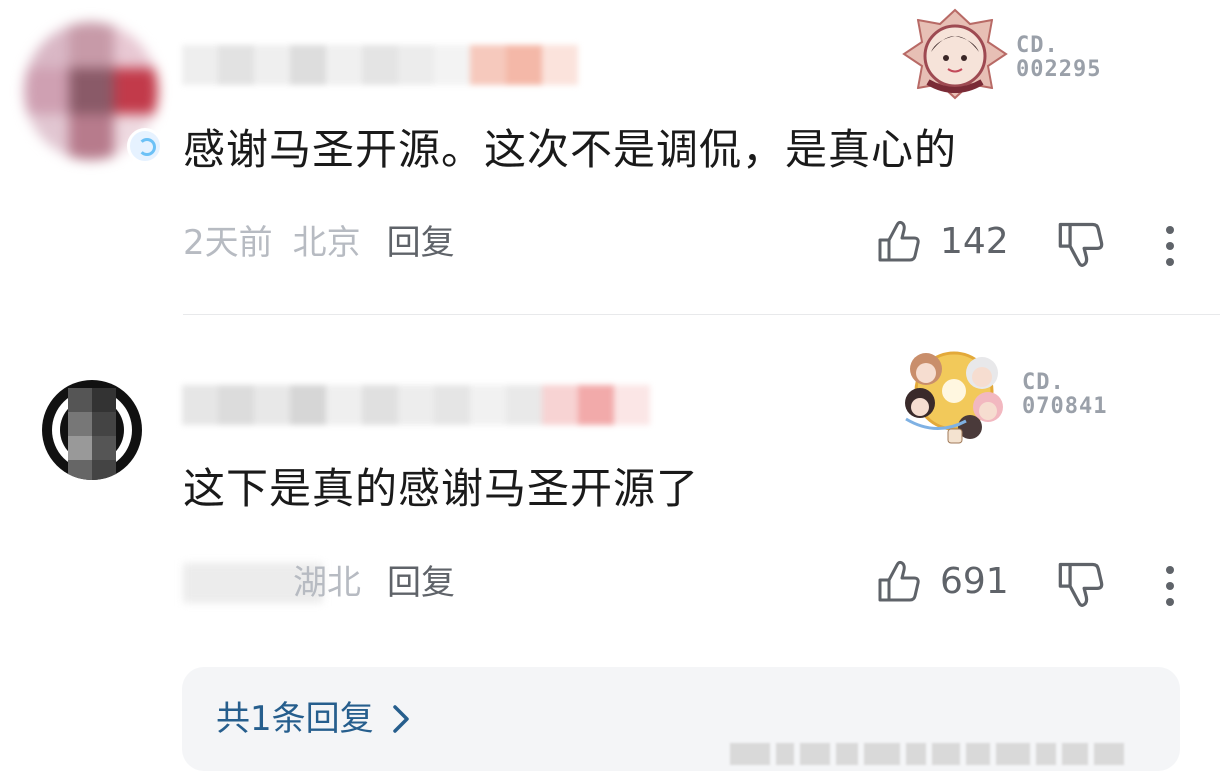 The width and height of the screenshot is (1220, 773). I want to click on avatar-mosaic, so click(92, 434).